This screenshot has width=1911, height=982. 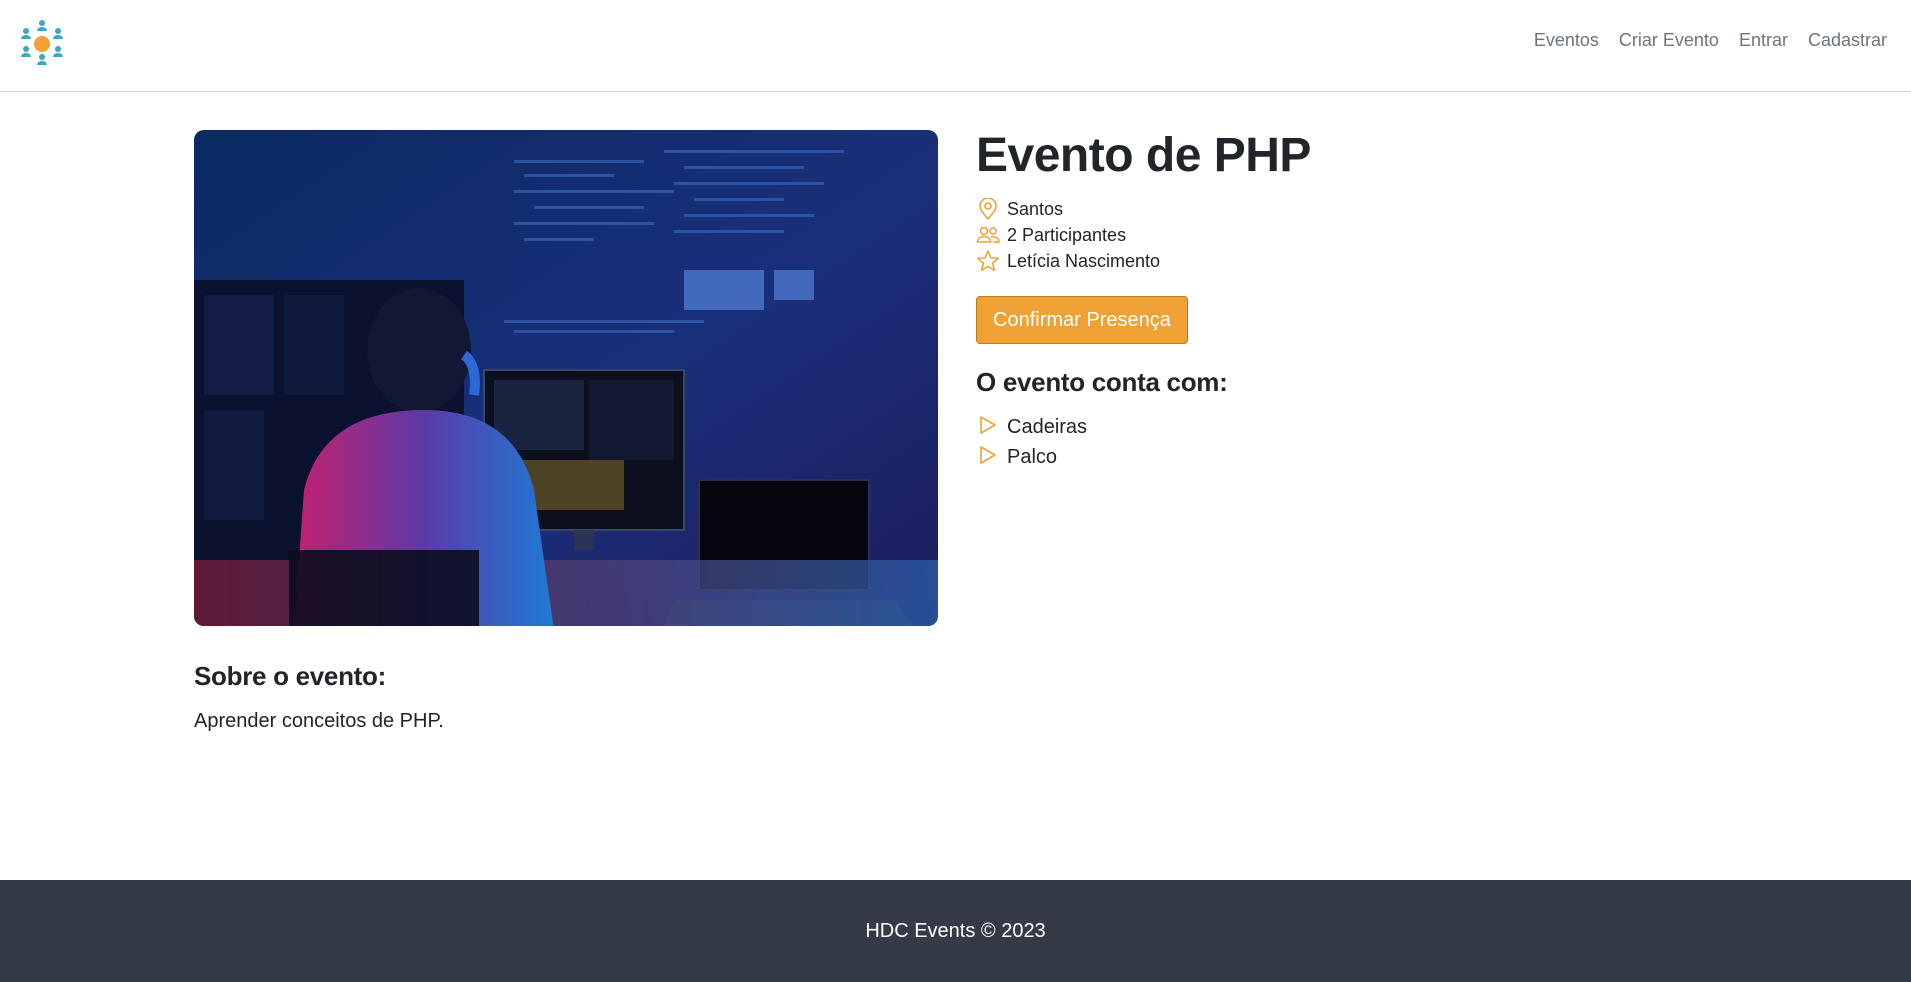 What do you see at coordinates (1763, 40) in the screenshot?
I see `nav-link-entrar: Entrar` at bounding box center [1763, 40].